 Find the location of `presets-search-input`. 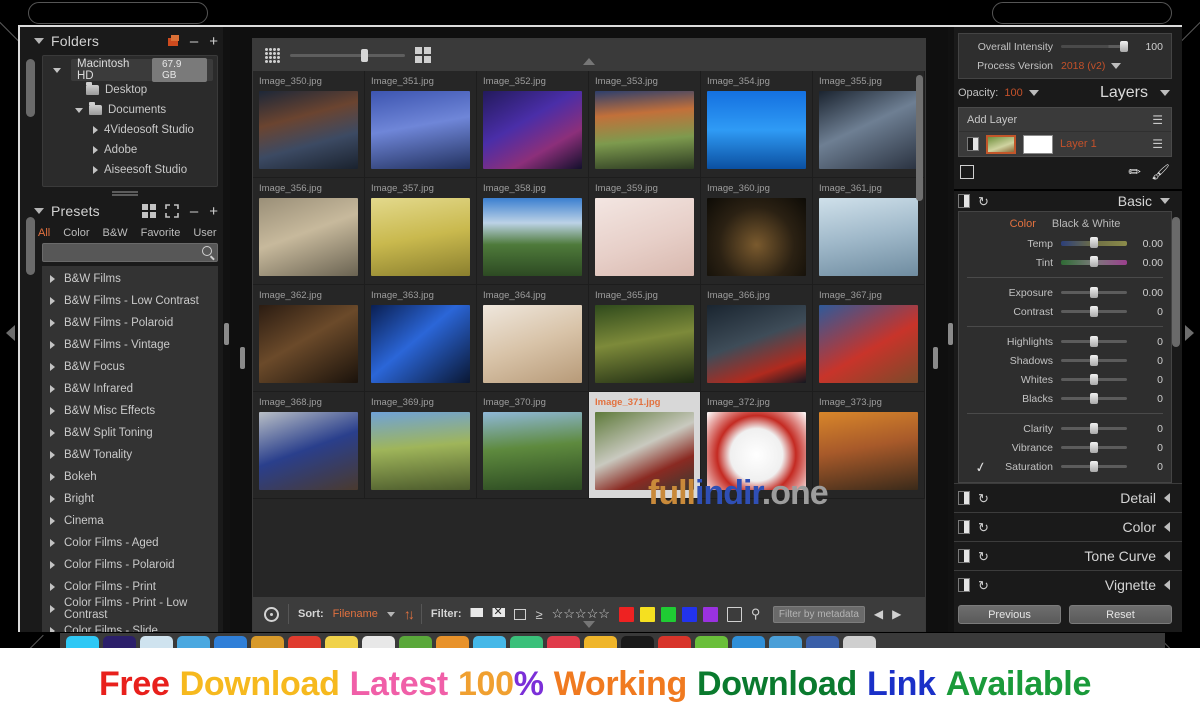

presets-search-input is located at coordinates (130, 252).